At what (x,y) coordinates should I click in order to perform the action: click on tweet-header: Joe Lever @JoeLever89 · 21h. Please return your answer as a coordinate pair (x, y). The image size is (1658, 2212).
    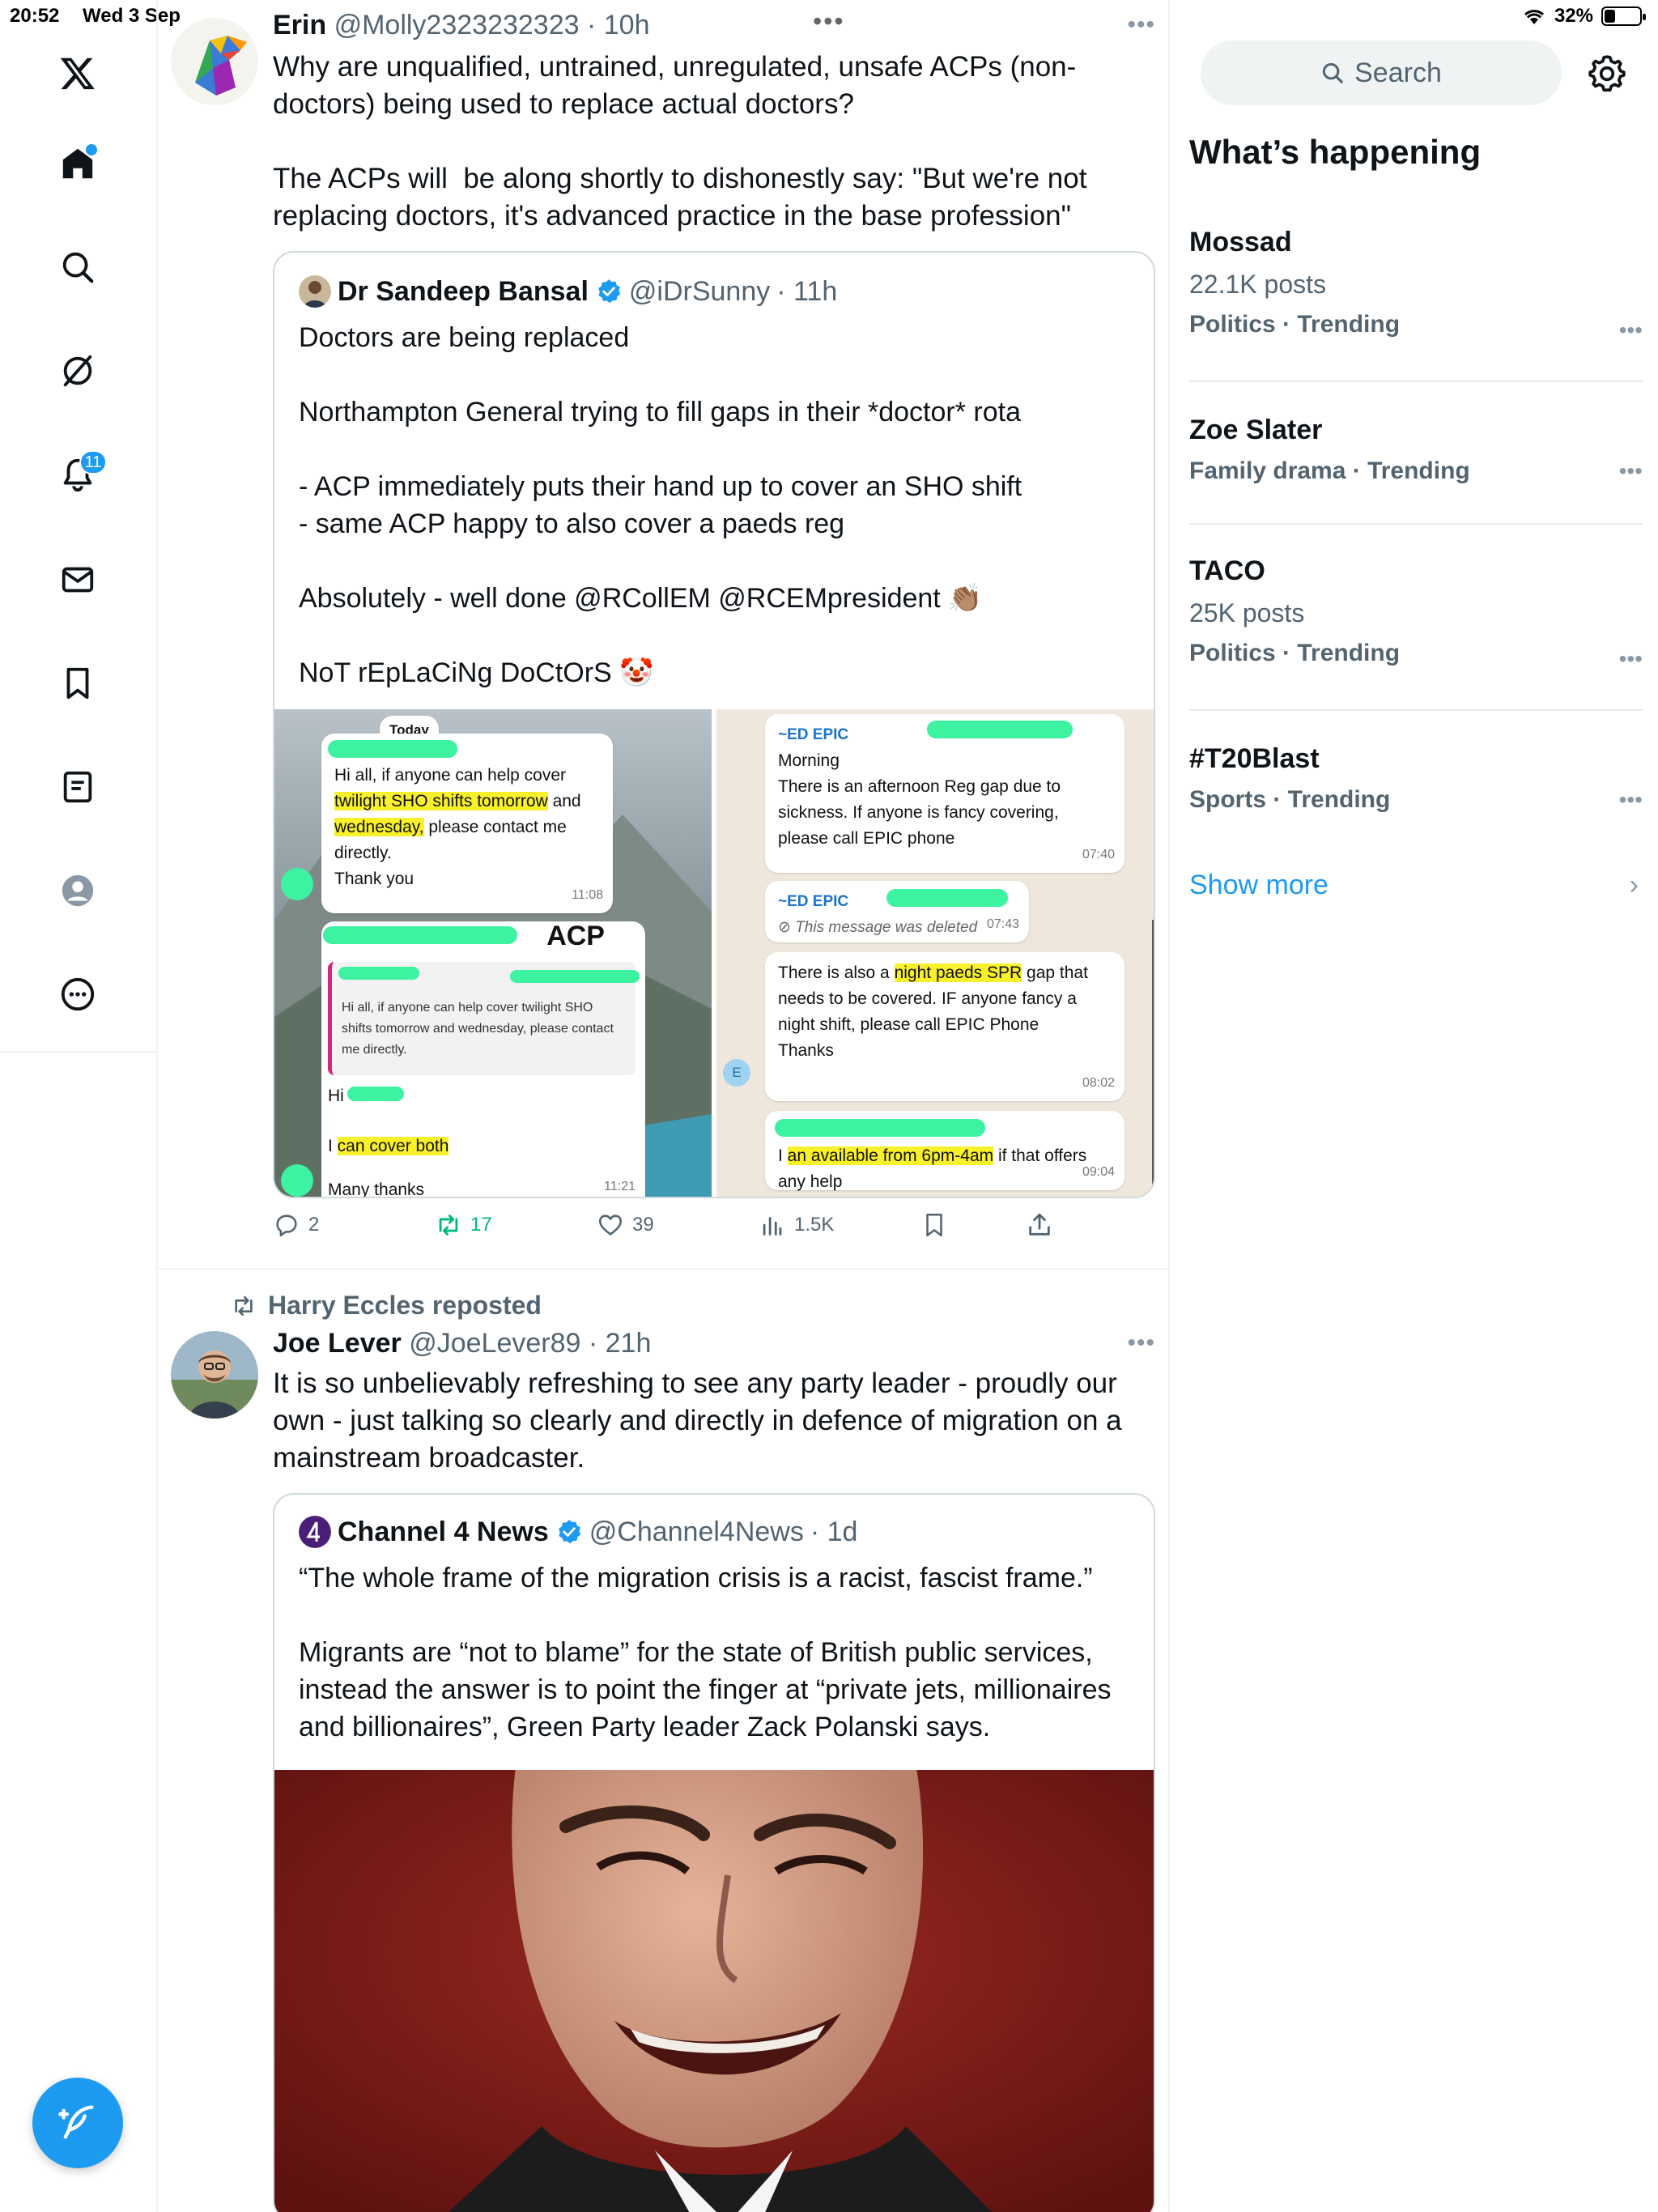
    Looking at the image, I should click on (462, 1344).